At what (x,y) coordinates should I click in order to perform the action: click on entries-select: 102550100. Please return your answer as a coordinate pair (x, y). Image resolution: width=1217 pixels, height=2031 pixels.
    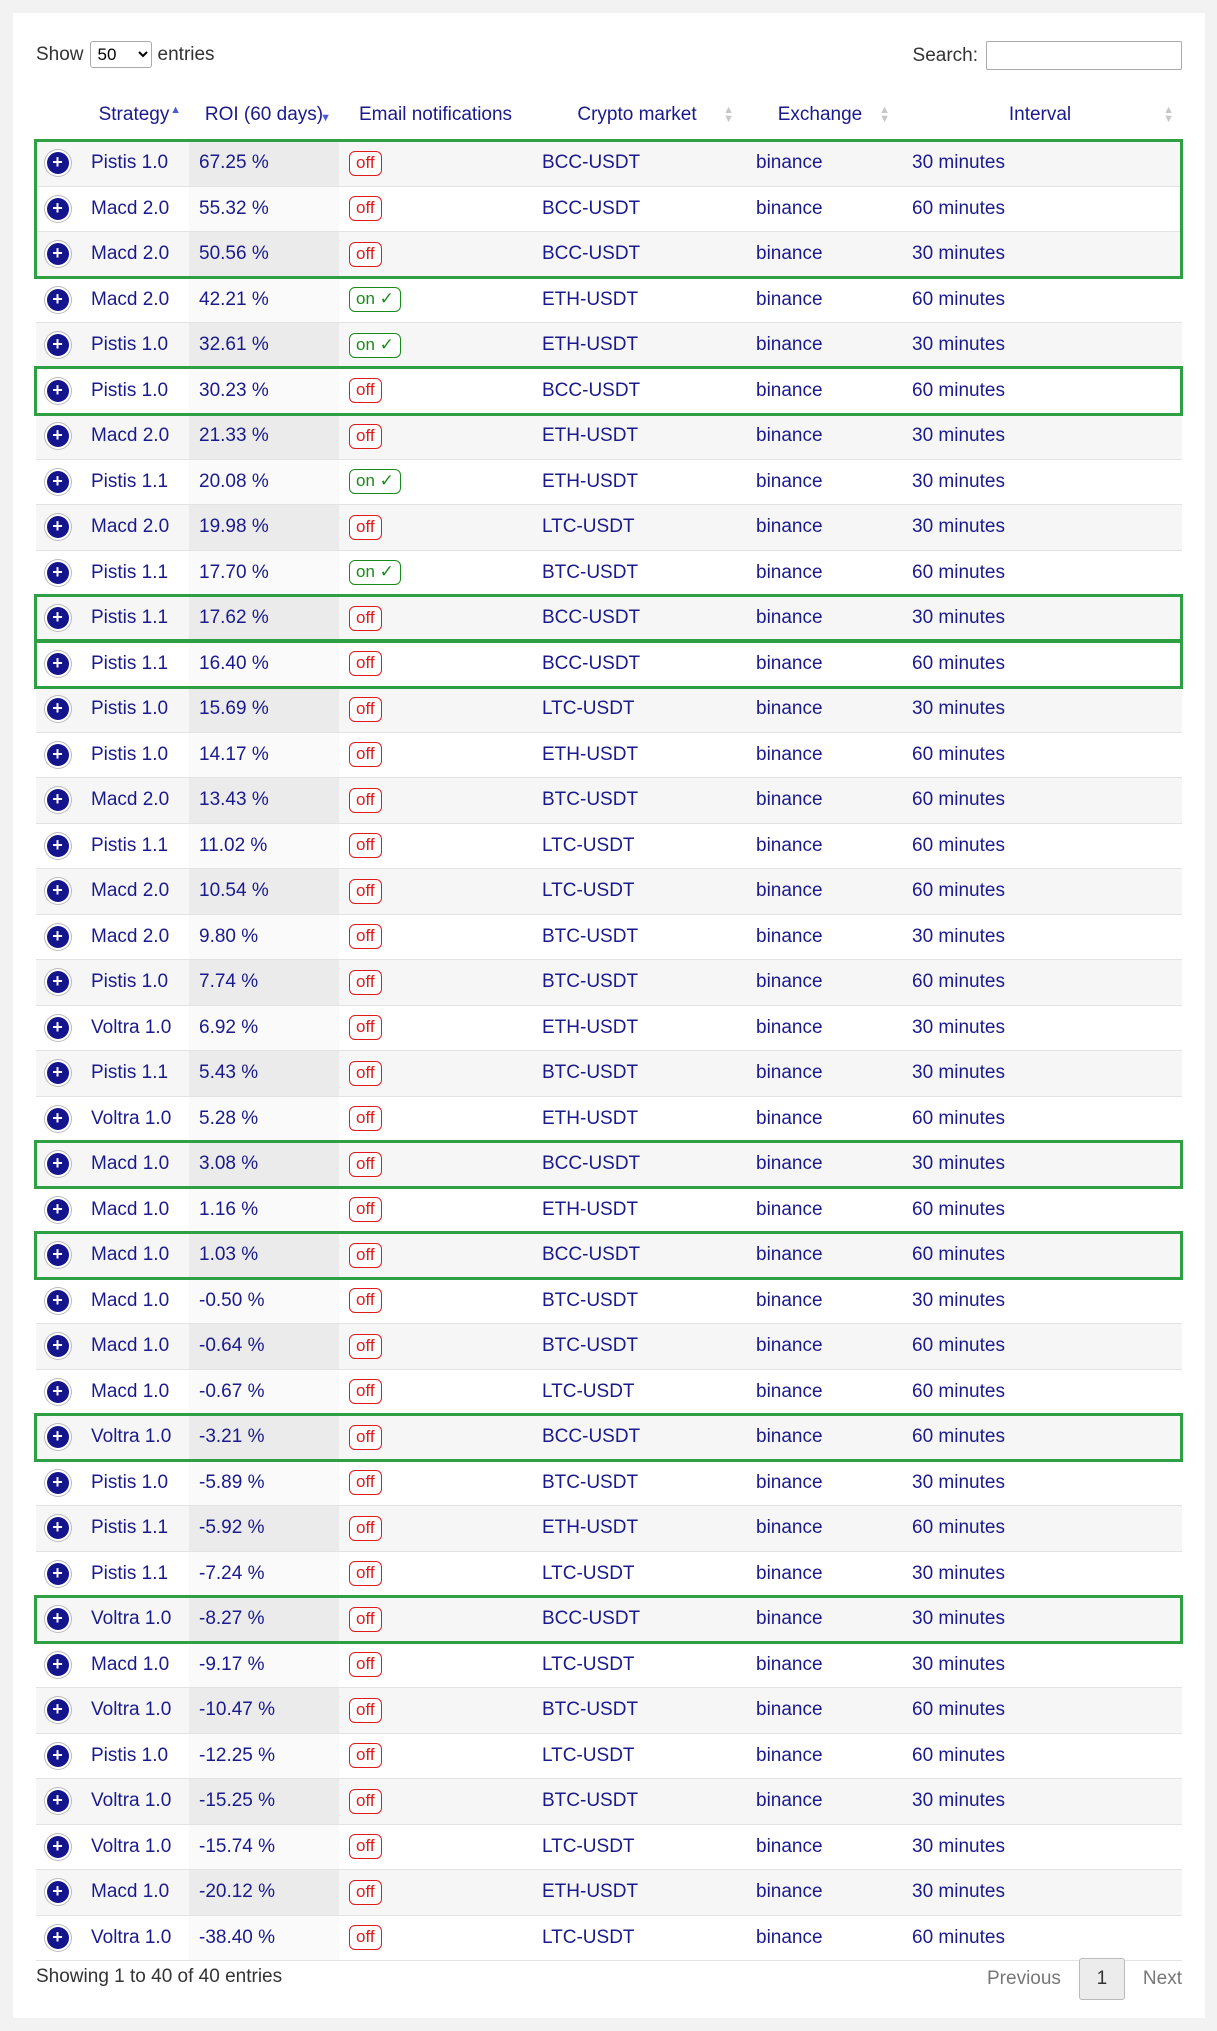
    Looking at the image, I should click on (120, 54).